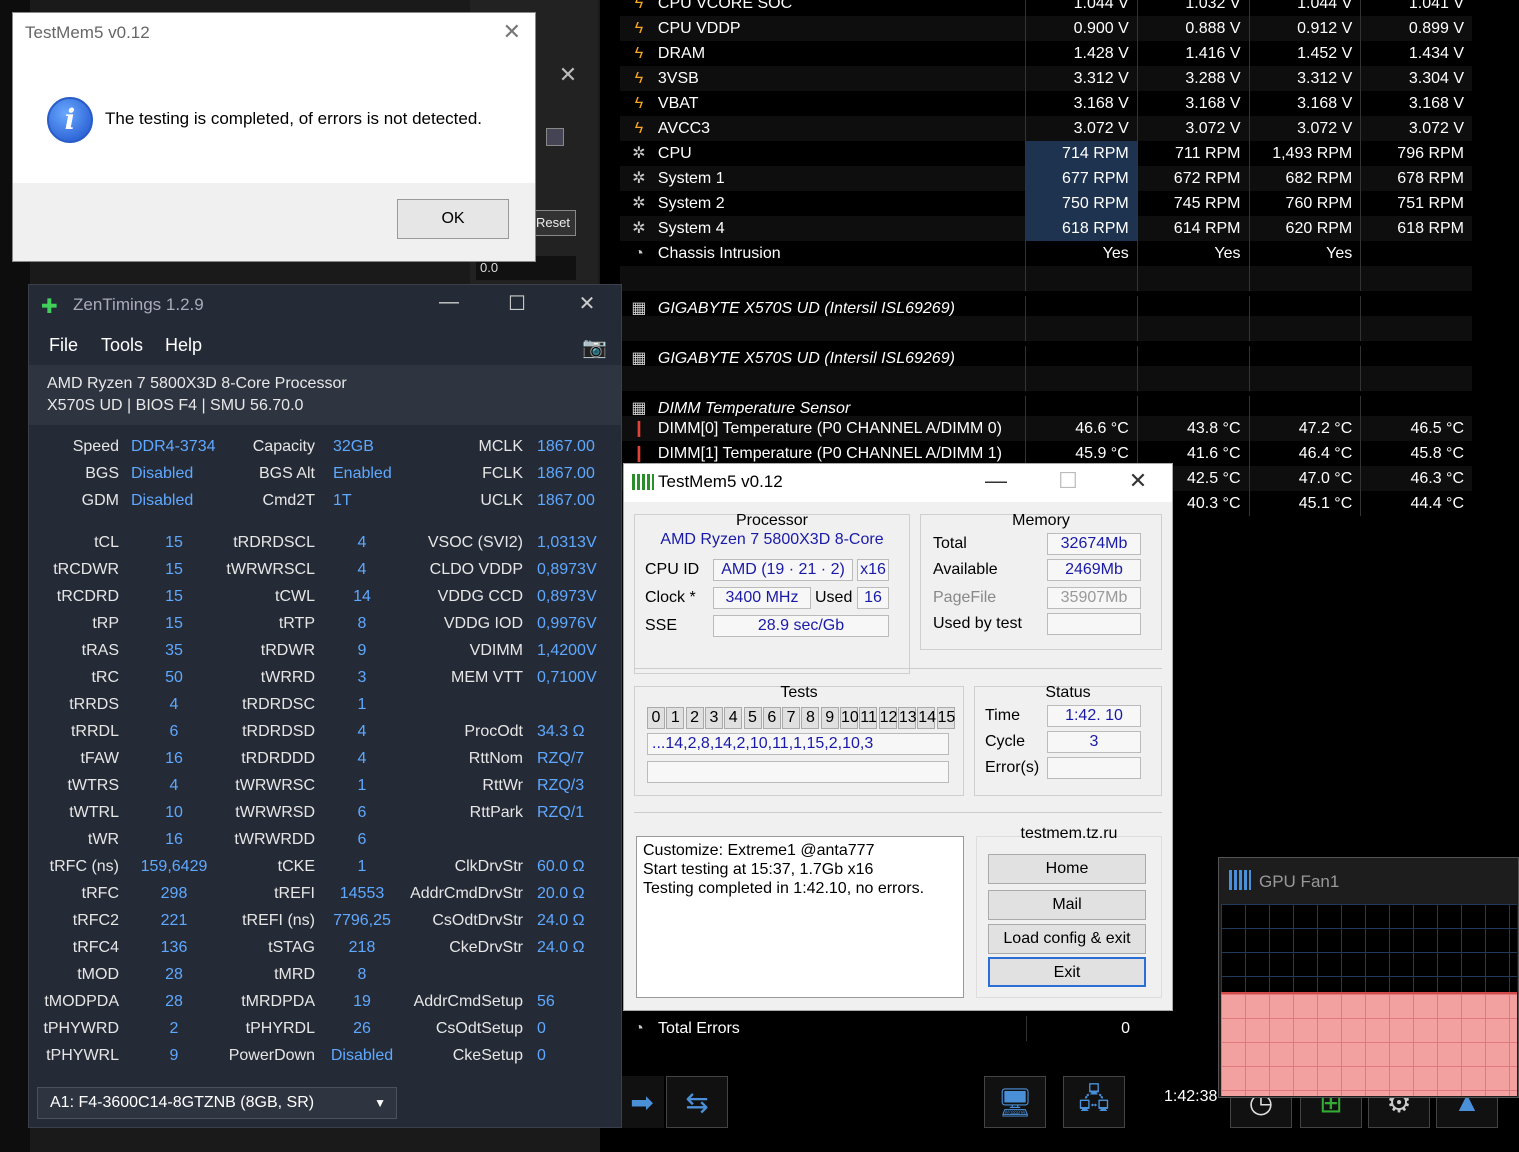  I want to click on bolt-icon: ϟ, so click(639, 128).